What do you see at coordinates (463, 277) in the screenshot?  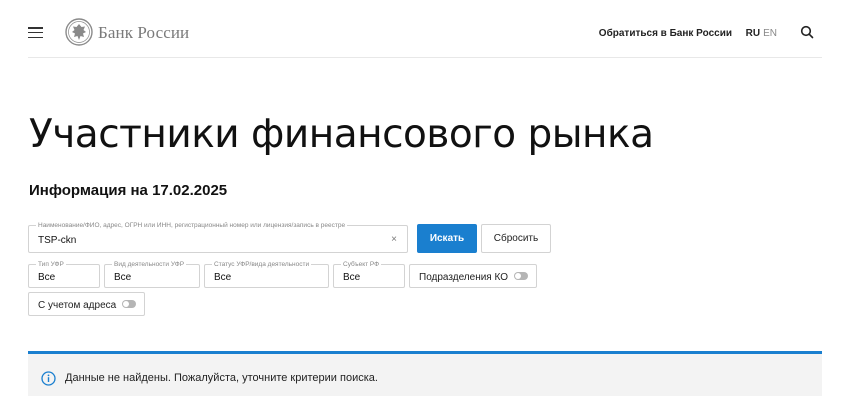 I see `ko-subdivisions-label: Подразделения КО` at bounding box center [463, 277].